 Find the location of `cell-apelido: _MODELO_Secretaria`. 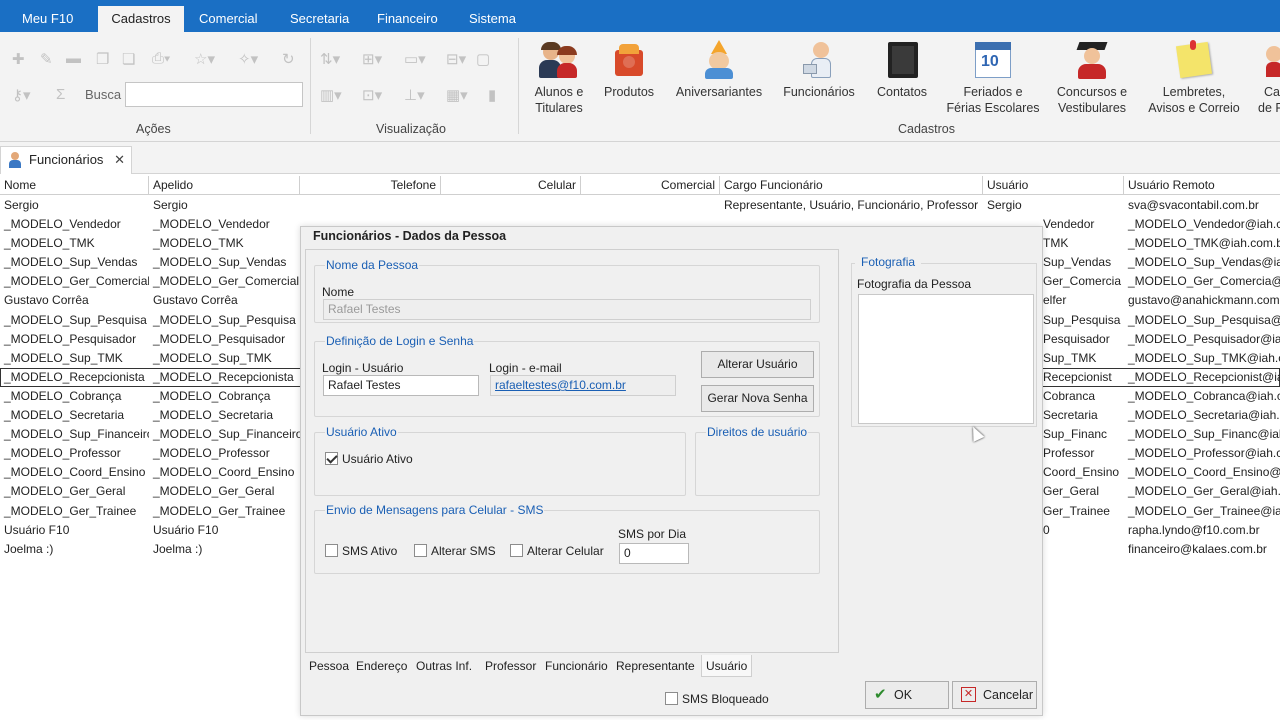

cell-apelido: _MODELO_Secretaria is located at coordinates (213, 415).